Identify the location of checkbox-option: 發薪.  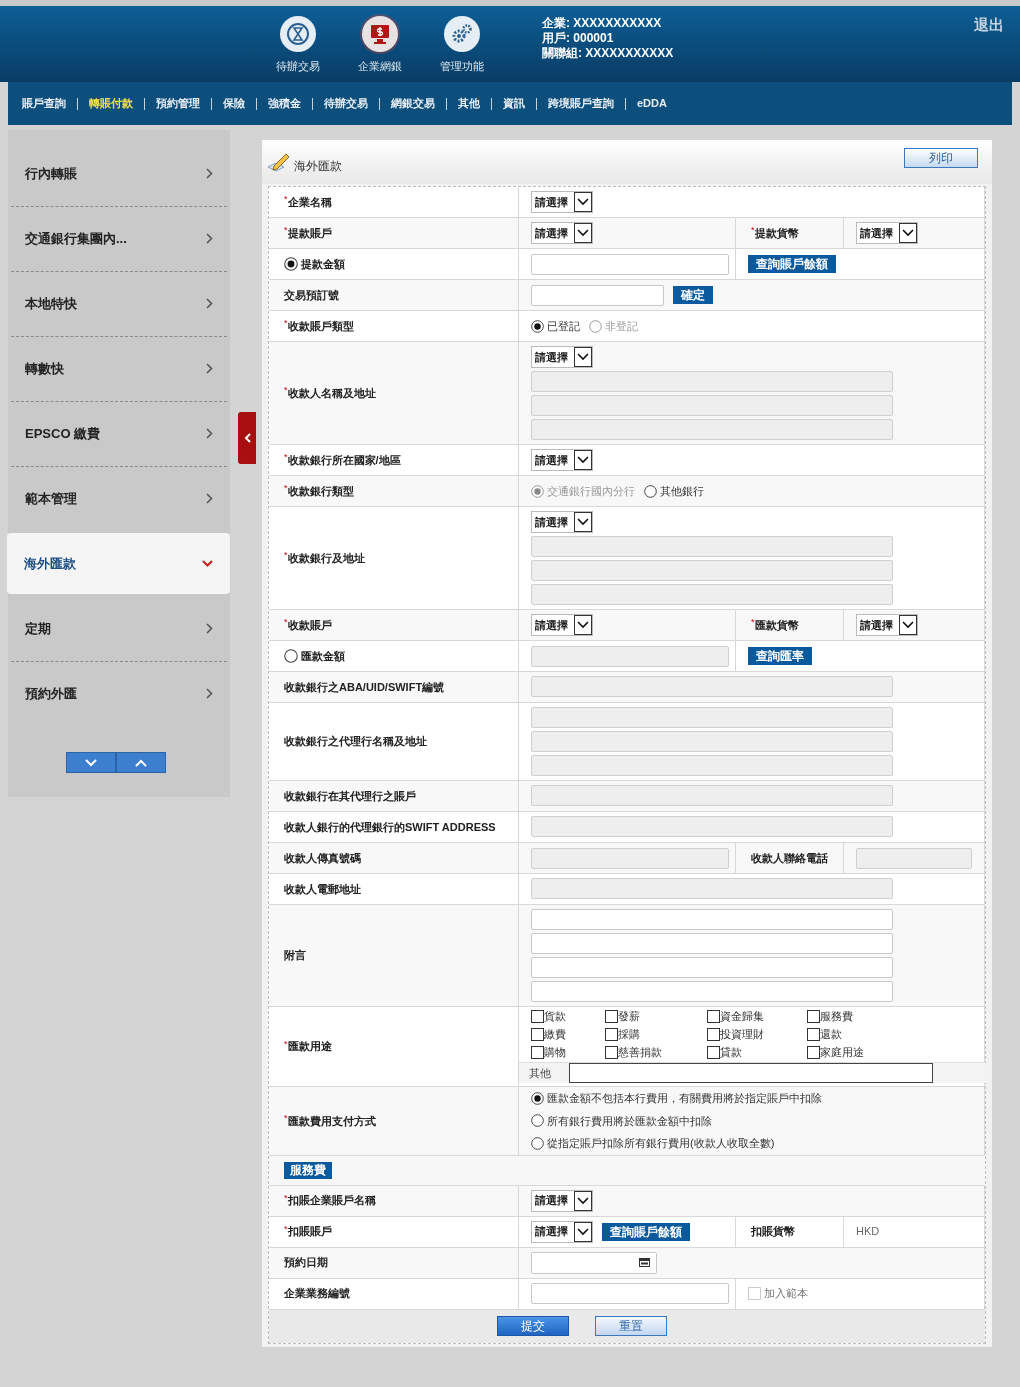
(656, 1016).